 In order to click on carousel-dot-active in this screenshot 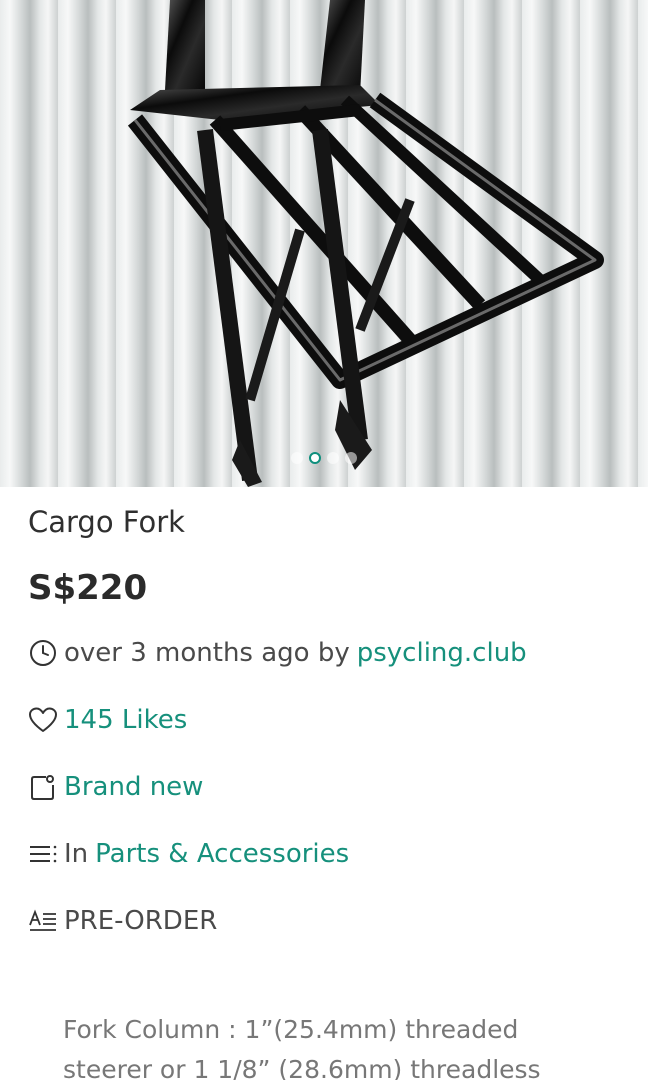, I will do `click(315, 458)`.